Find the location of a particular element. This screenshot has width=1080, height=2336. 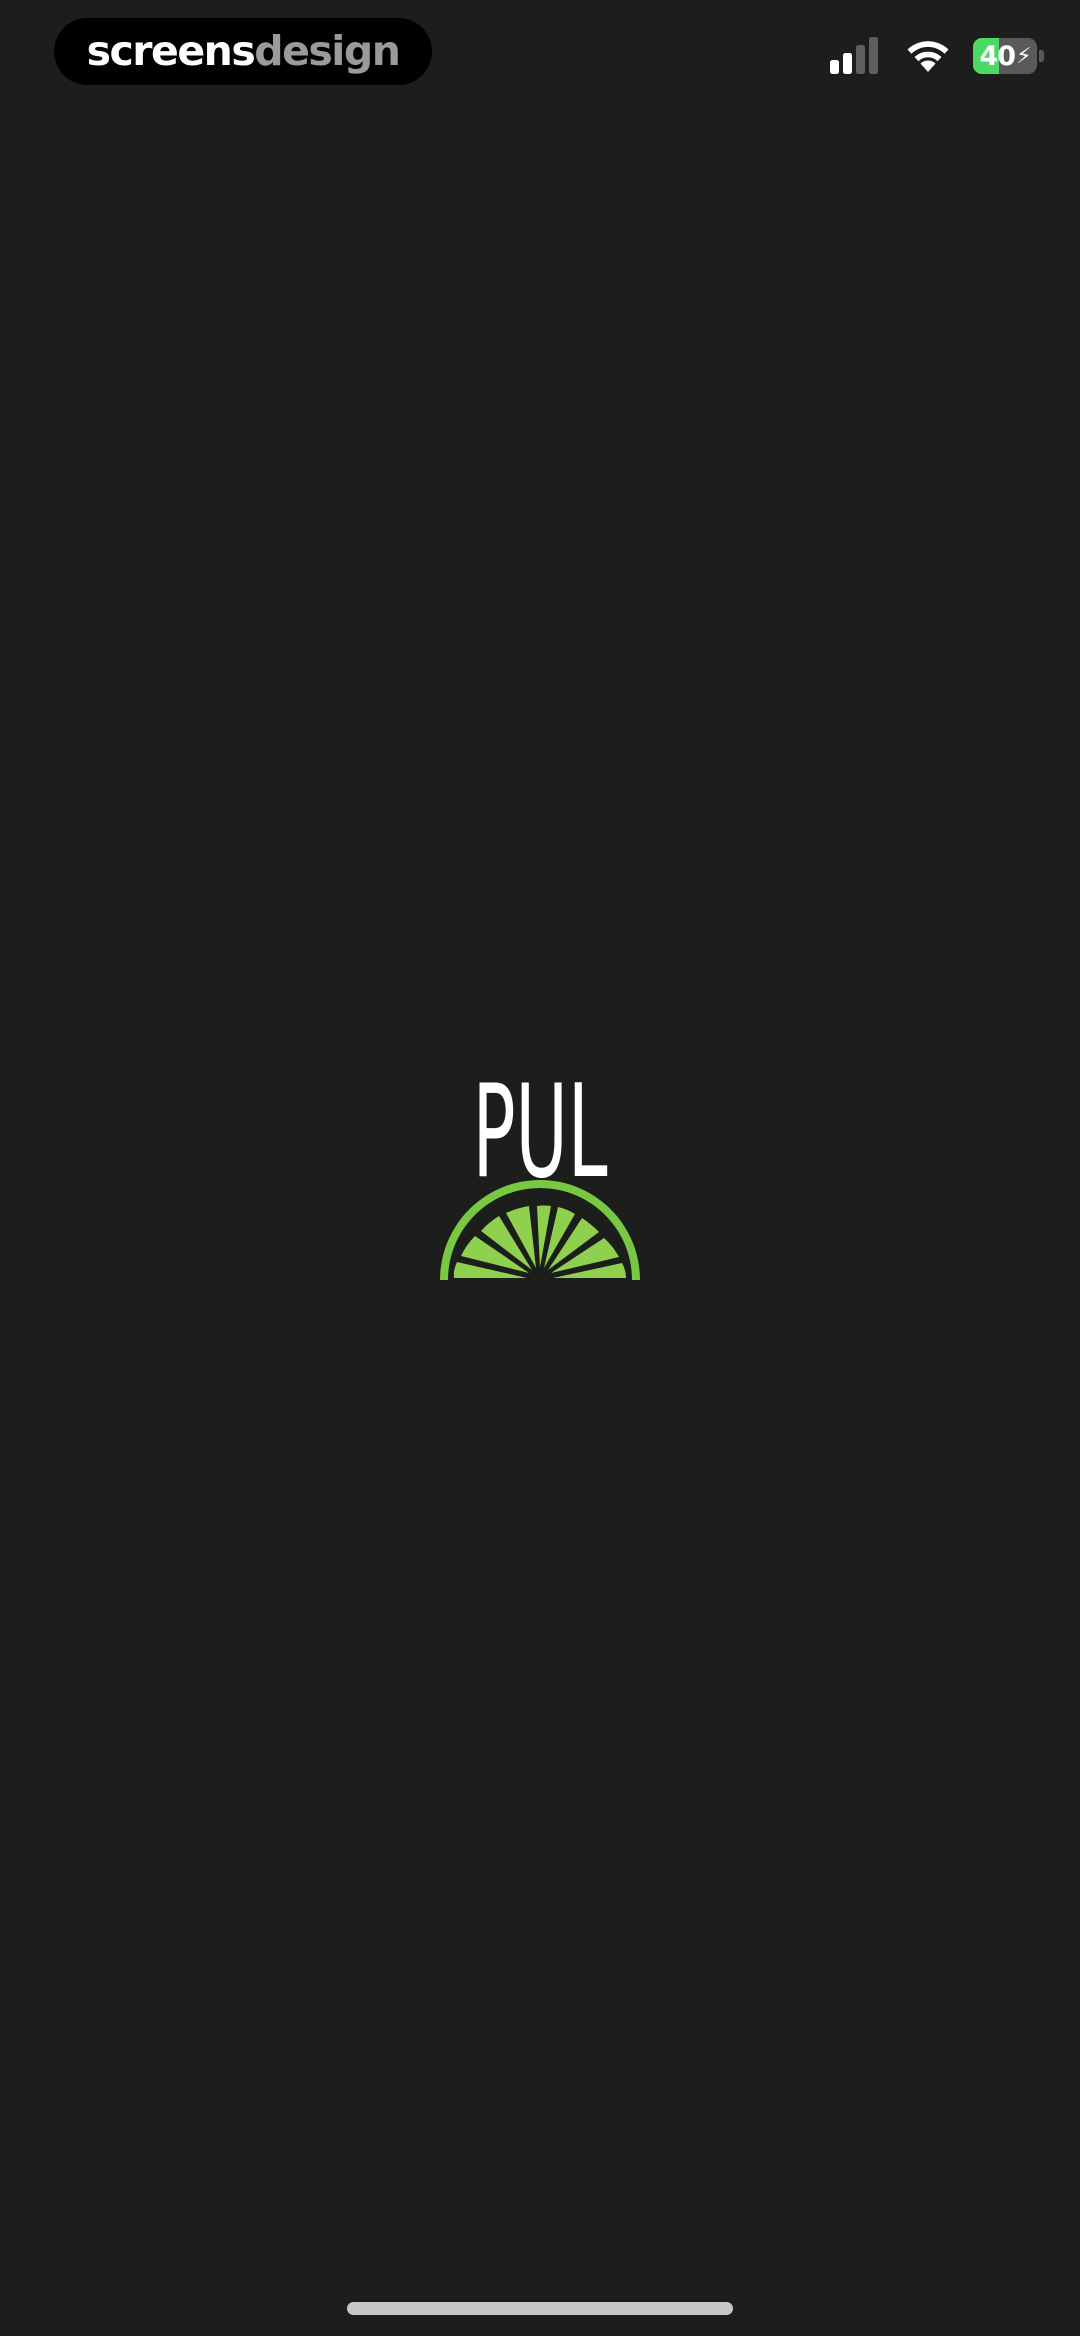

watermark-part-1: screens is located at coordinates (171, 51).